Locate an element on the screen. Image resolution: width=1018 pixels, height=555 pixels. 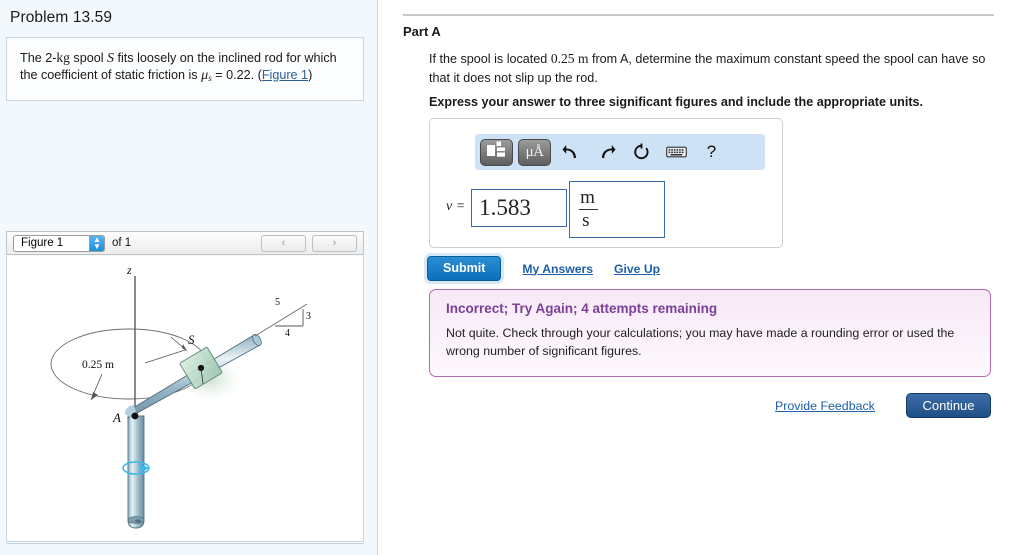
previous-figure-button: ‹ is located at coordinates (283, 243).